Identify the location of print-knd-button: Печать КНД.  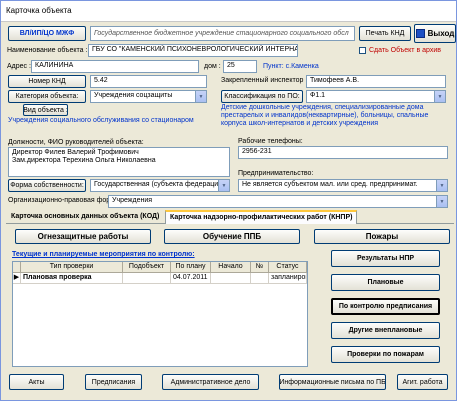
(385, 33).